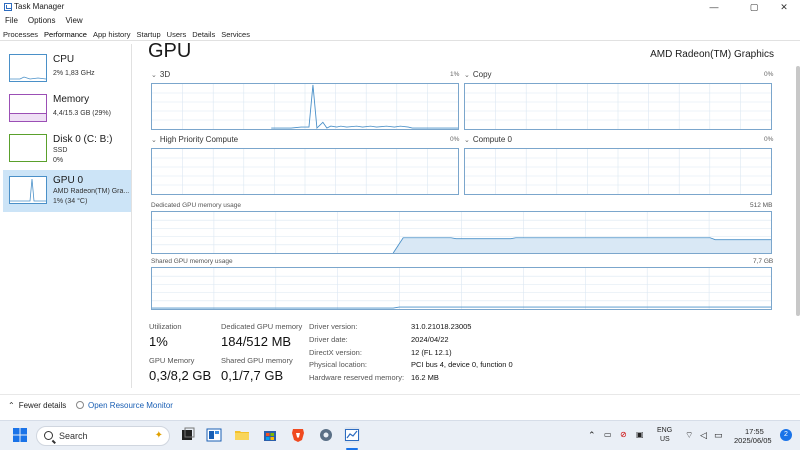 The height and width of the screenshot is (450, 800). What do you see at coordinates (103, 436) in the screenshot?
I see `taskbar-search-box: Search ✦` at bounding box center [103, 436].